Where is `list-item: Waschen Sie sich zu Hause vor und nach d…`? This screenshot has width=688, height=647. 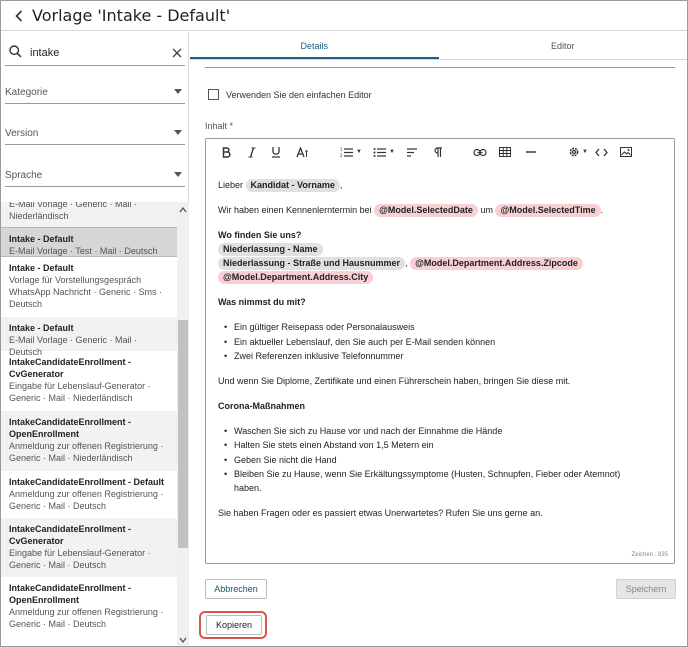
list-item: Waschen Sie sich zu Hause vor und nach d… is located at coordinates (363, 431).